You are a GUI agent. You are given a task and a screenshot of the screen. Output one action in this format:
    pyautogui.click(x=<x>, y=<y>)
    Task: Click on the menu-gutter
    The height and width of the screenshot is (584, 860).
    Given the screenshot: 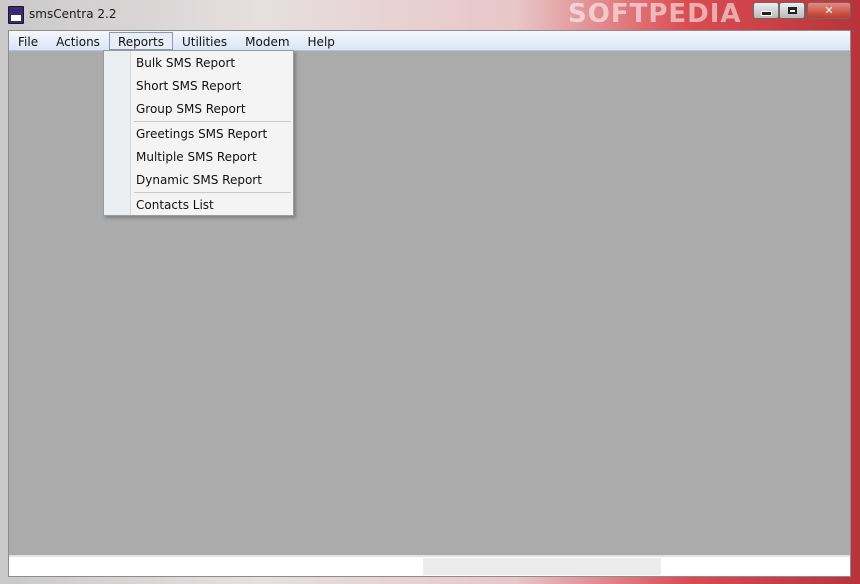 What is the action you would take?
    pyautogui.click(x=117, y=133)
    